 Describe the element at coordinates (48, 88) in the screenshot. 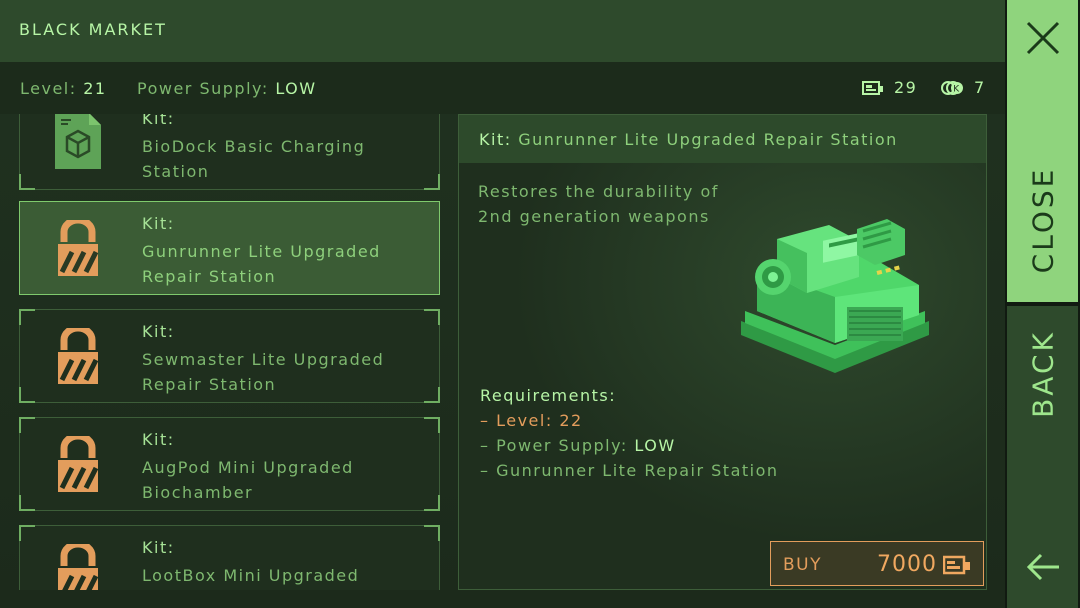

I see `level-label: Level:` at that location.